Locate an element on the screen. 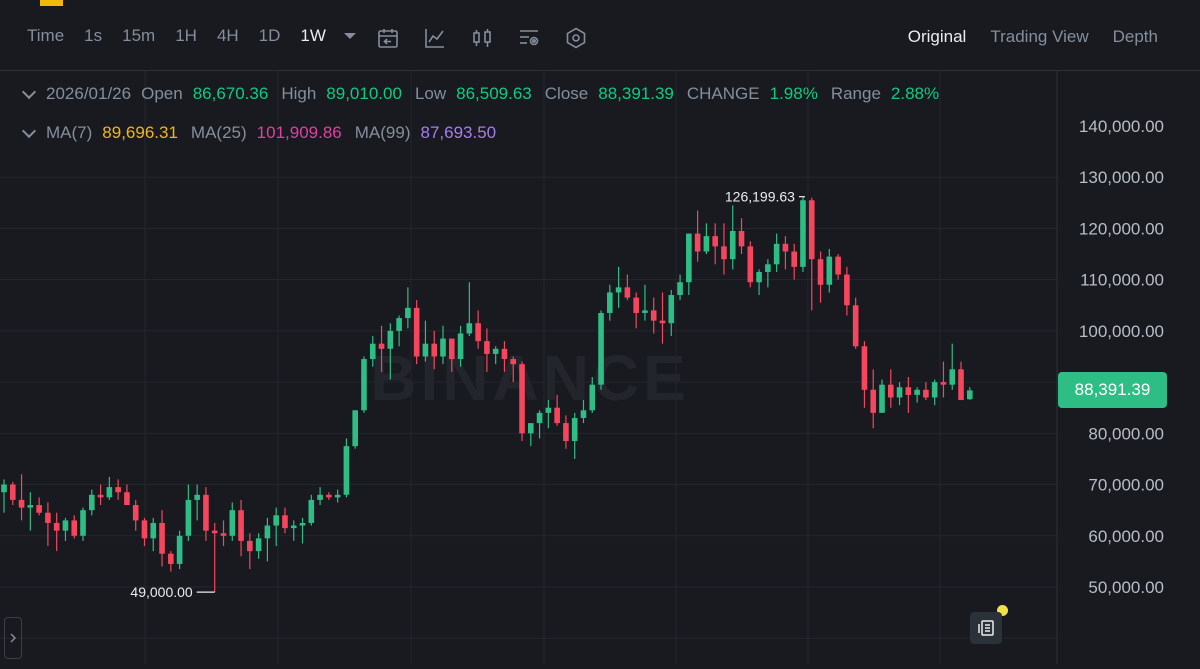 The height and width of the screenshot is (669, 1200). interval-15m: 15m is located at coordinates (138, 36).